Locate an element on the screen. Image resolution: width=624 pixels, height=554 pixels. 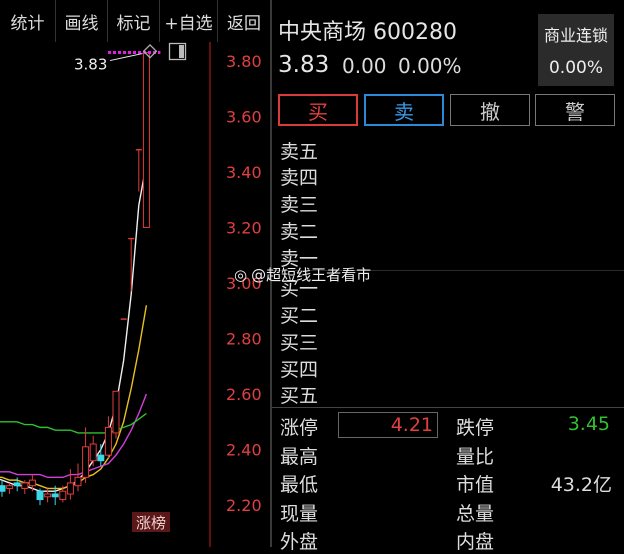
sector-card: 商业连锁 0.00% is located at coordinates (576, 50).